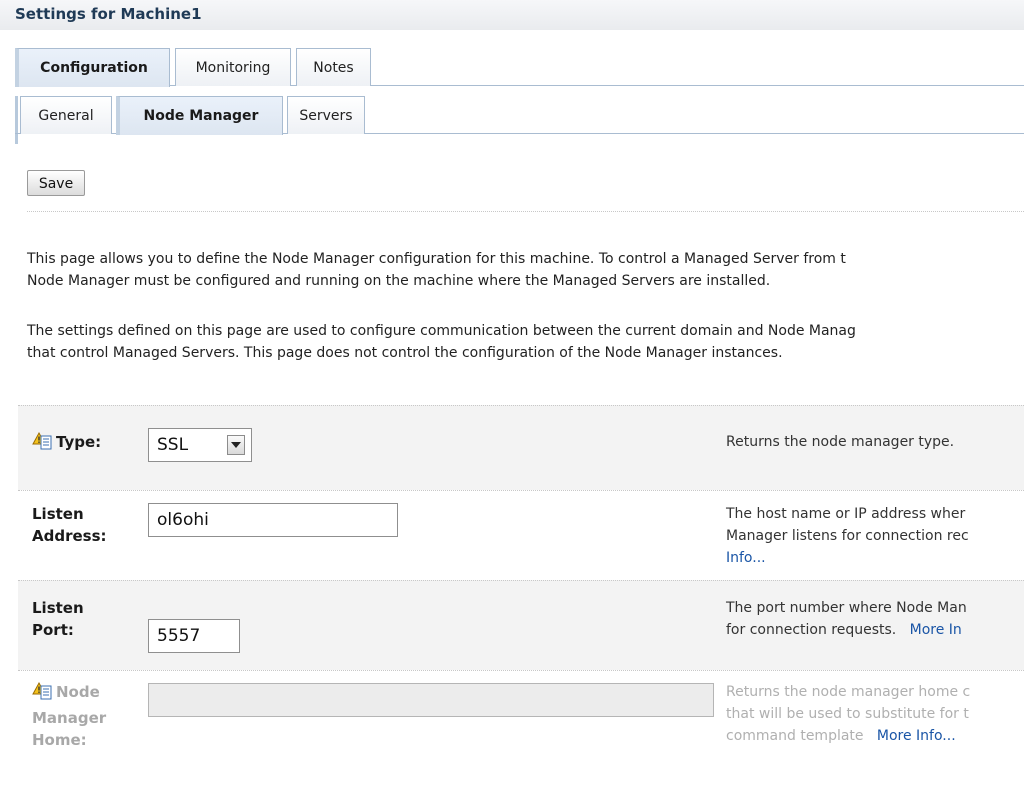 The height and width of the screenshot is (801, 1024). Describe the element at coordinates (333, 67) in the screenshot. I see `tab-notes: Notes` at that location.